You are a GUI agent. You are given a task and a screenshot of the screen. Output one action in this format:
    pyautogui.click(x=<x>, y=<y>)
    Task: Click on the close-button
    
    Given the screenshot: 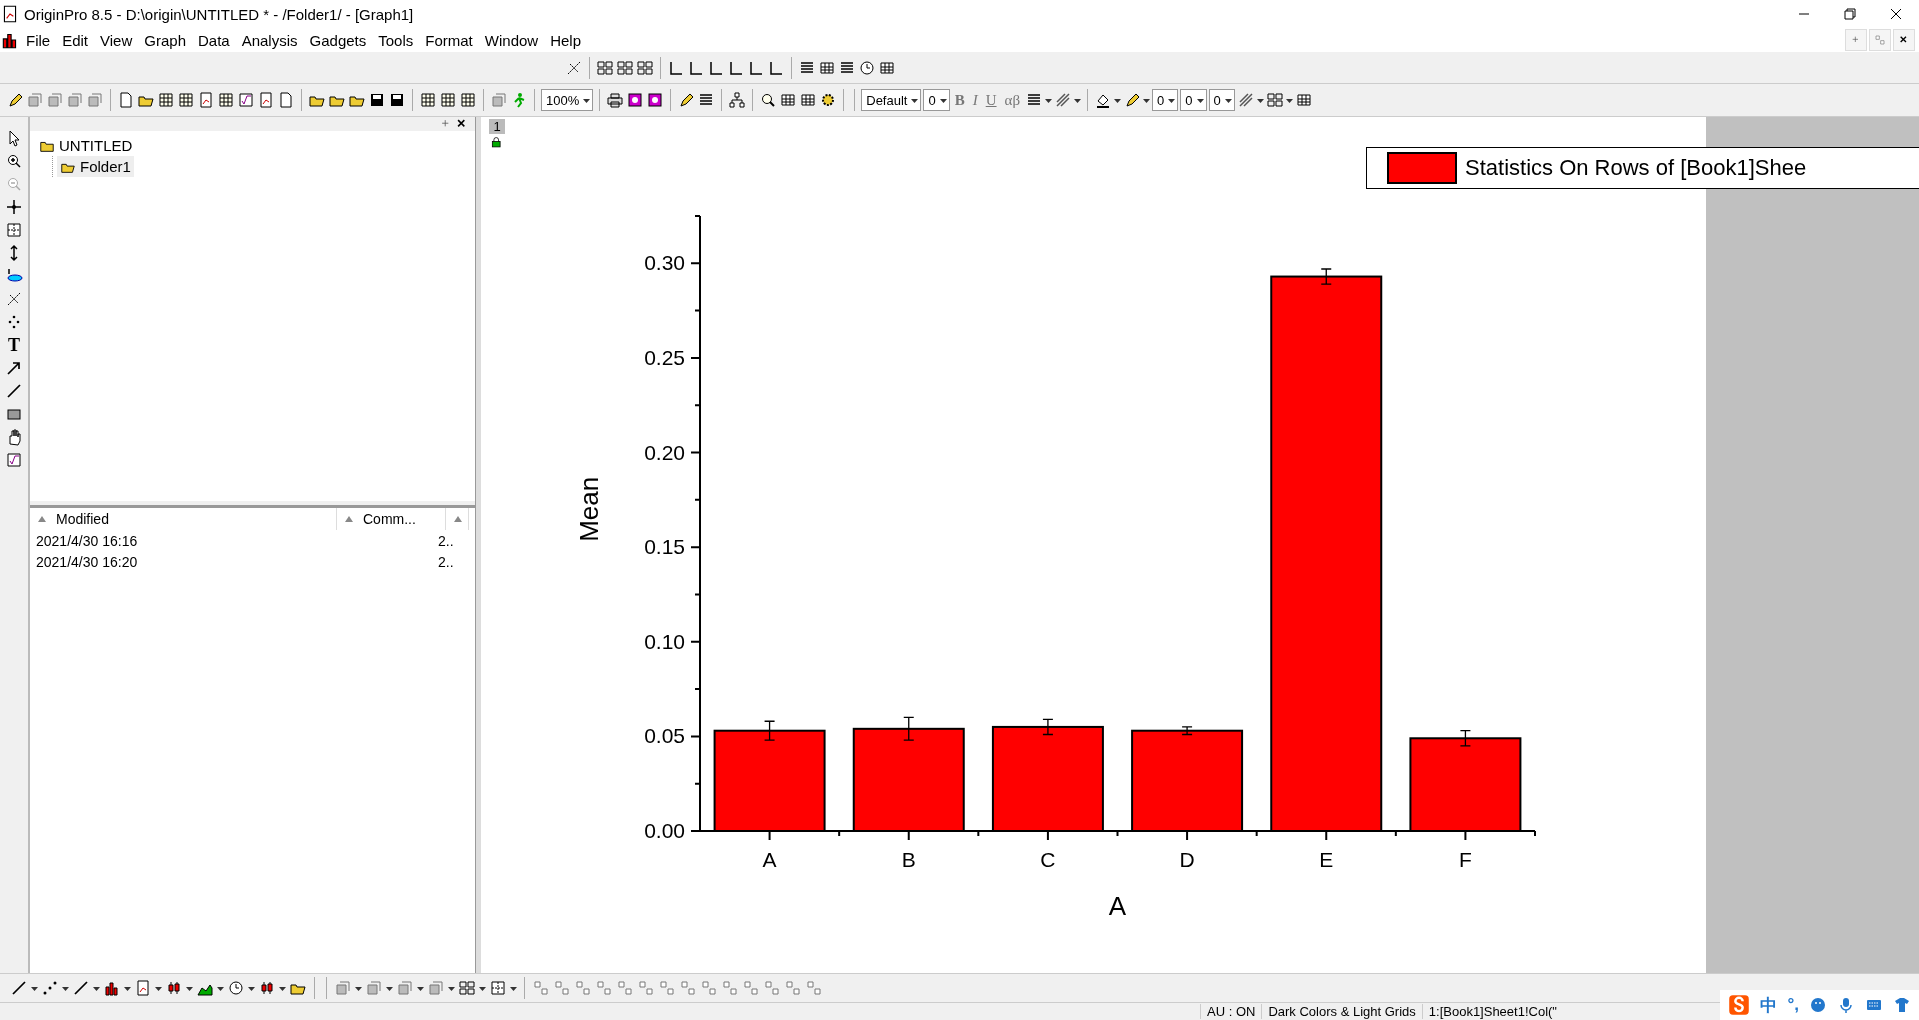 What is the action you would take?
    pyautogui.click(x=1904, y=40)
    